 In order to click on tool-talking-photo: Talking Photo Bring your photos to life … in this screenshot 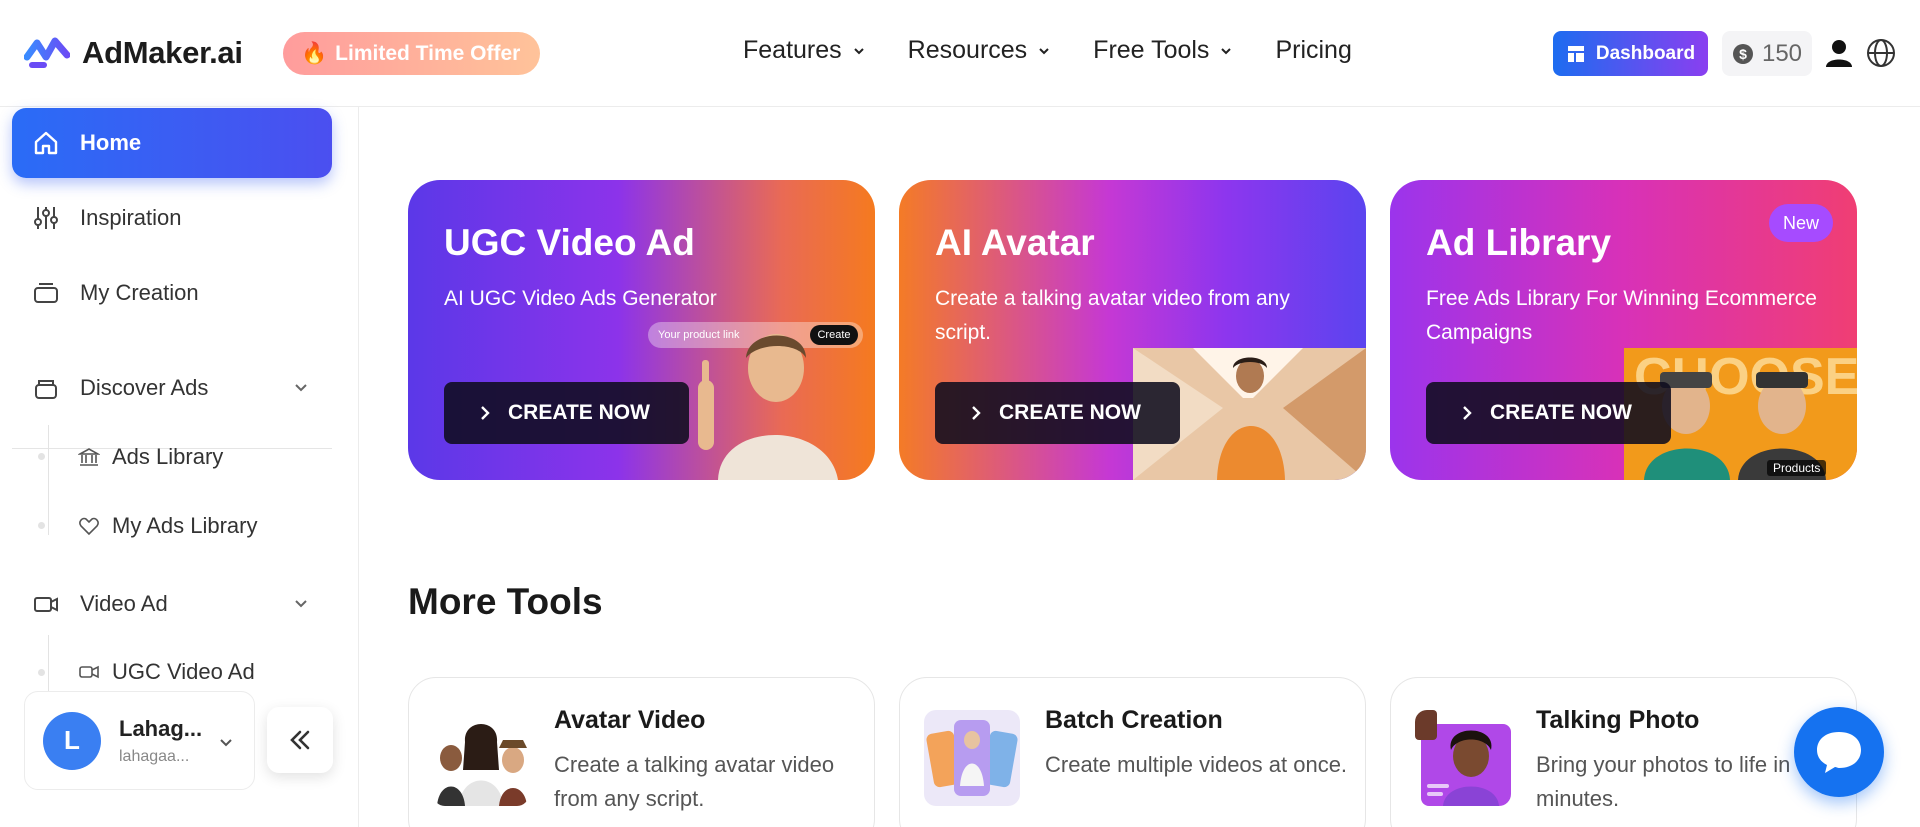, I will do `click(1623, 752)`.